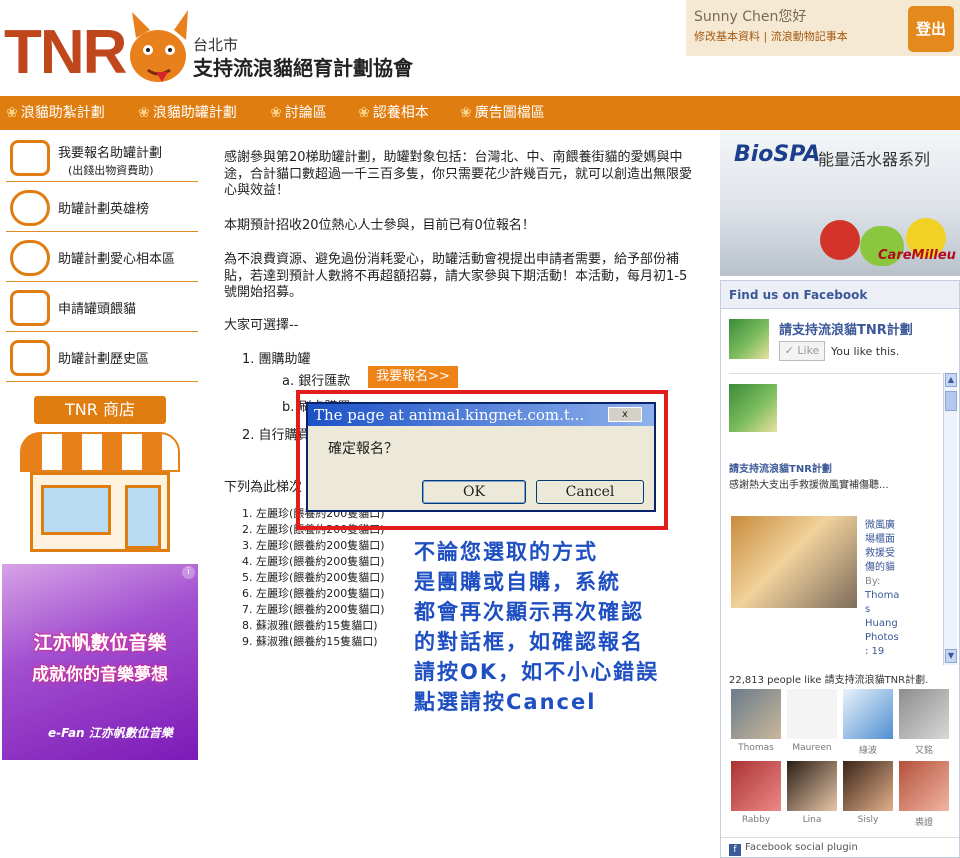 The height and width of the screenshot is (858, 960). Describe the element at coordinates (882, 637) in the screenshot. I see `photo-count: Photos` at that location.